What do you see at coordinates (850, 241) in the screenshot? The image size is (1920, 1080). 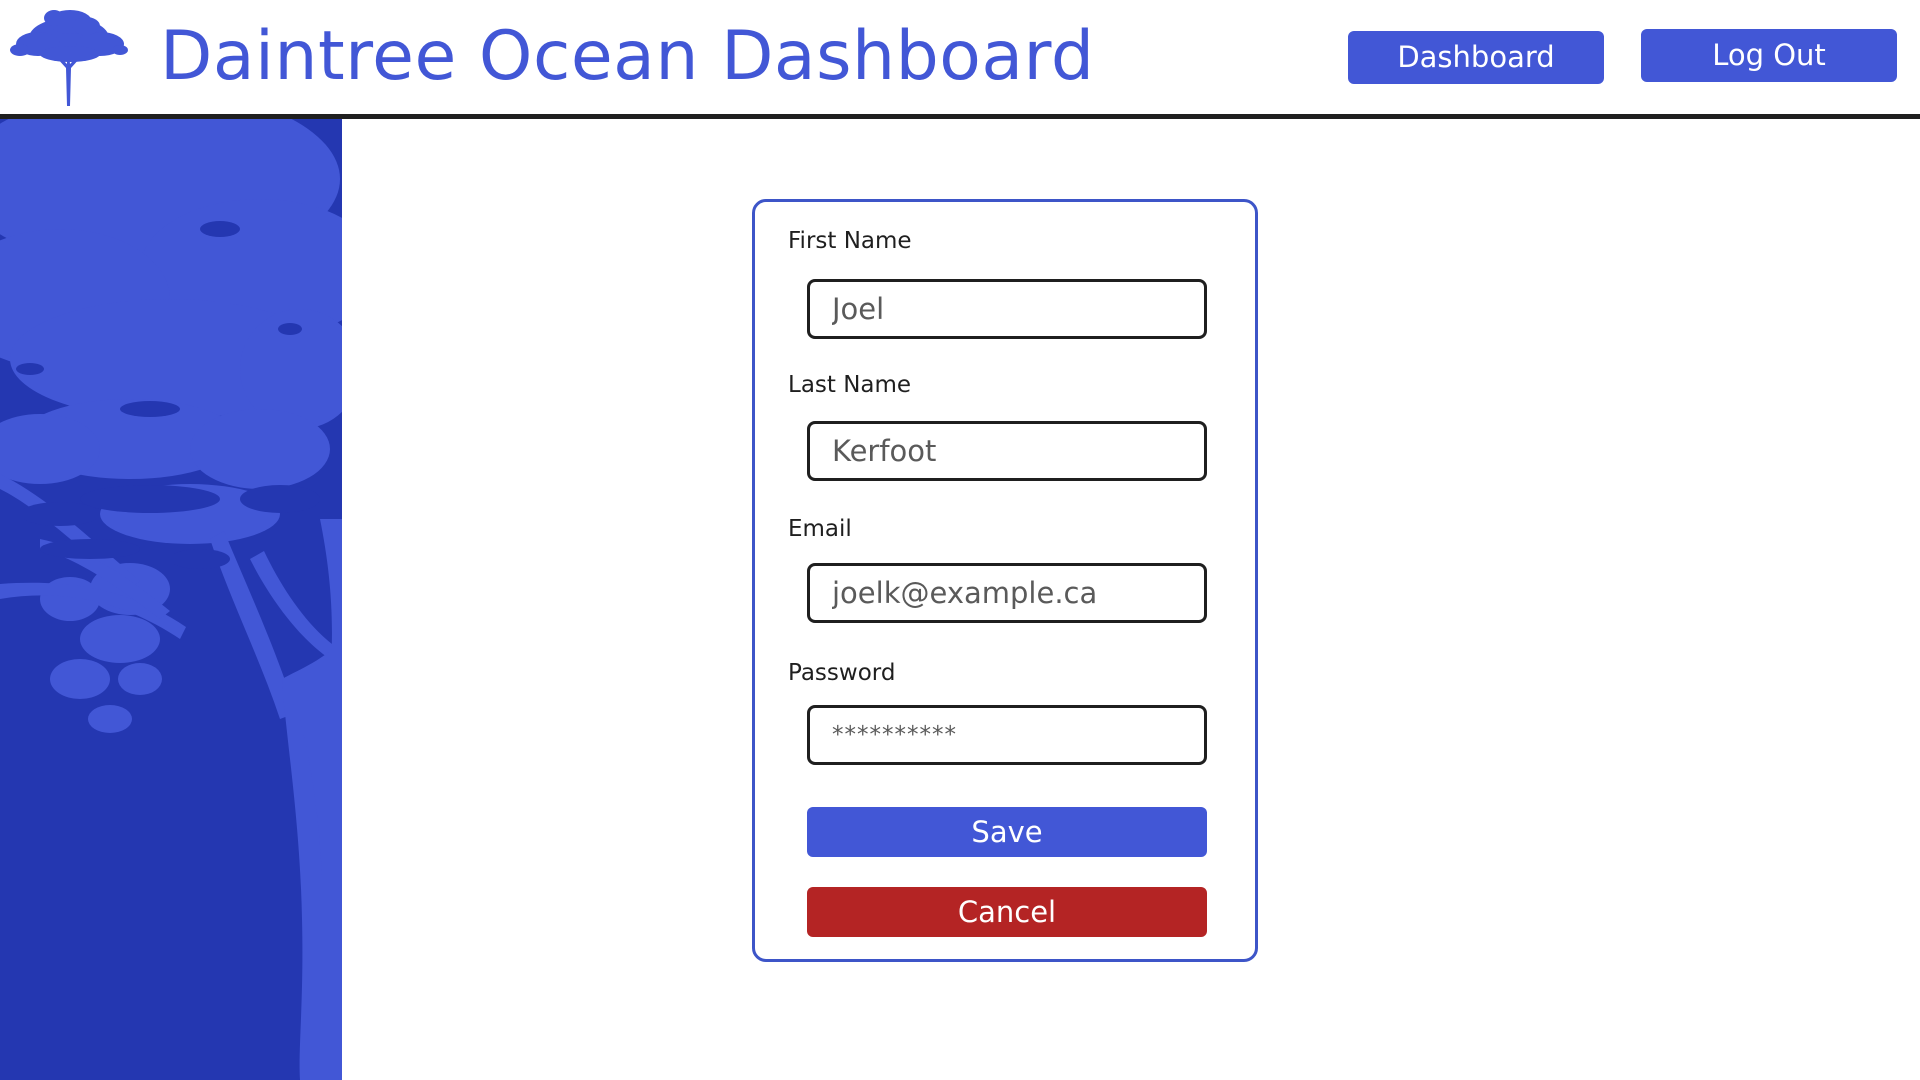 I see `first-name-label: First Name` at bounding box center [850, 241].